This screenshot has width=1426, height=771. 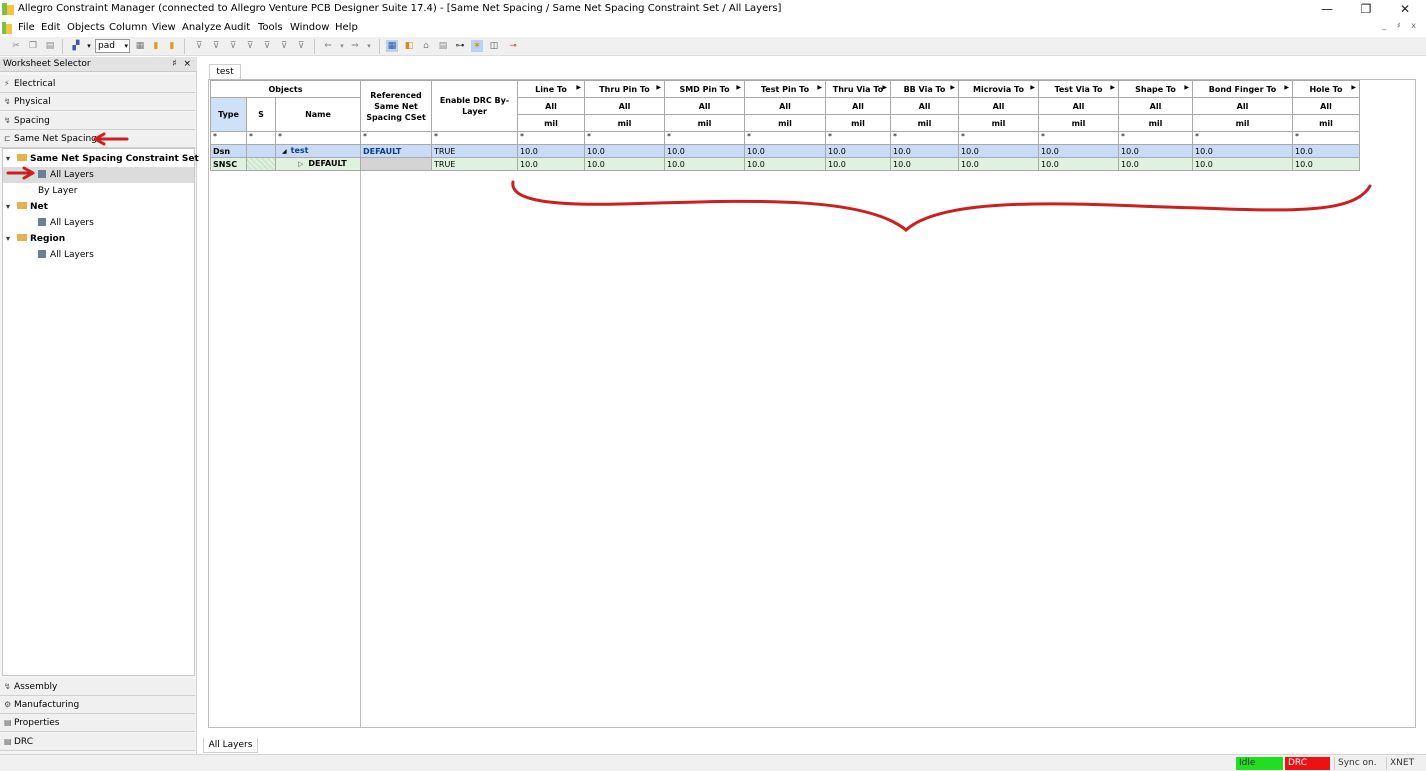 What do you see at coordinates (1326, 89) in the screenshot?
I see `col-hole-to: Hole To ▶` at bounding box center [1326, 89].